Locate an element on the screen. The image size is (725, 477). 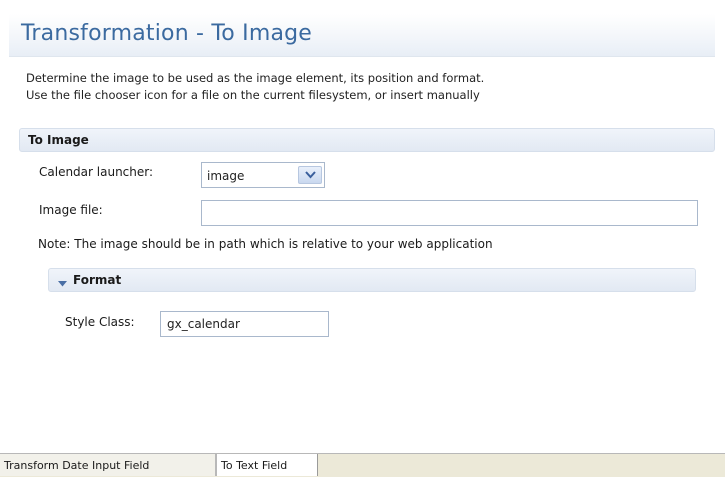
tab-bar-filler is located at coordinates (521, 465).